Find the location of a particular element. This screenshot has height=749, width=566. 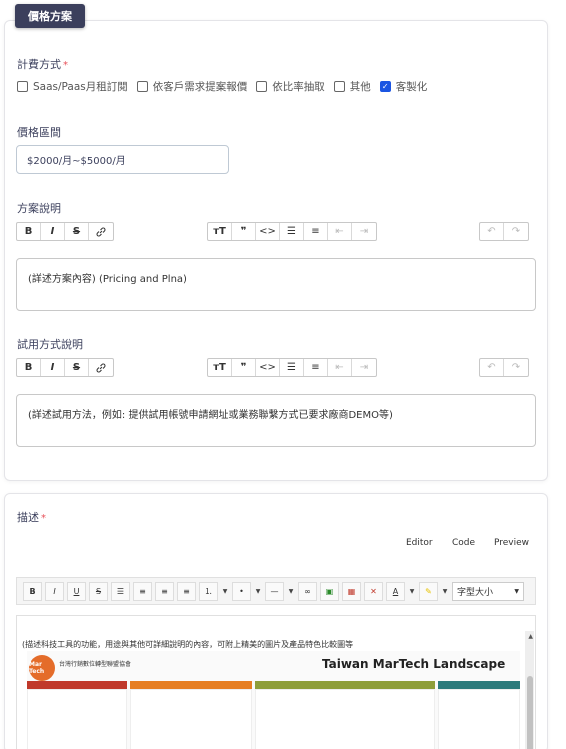

align-center-icon: ≡ is located at coordinates (186, 591).